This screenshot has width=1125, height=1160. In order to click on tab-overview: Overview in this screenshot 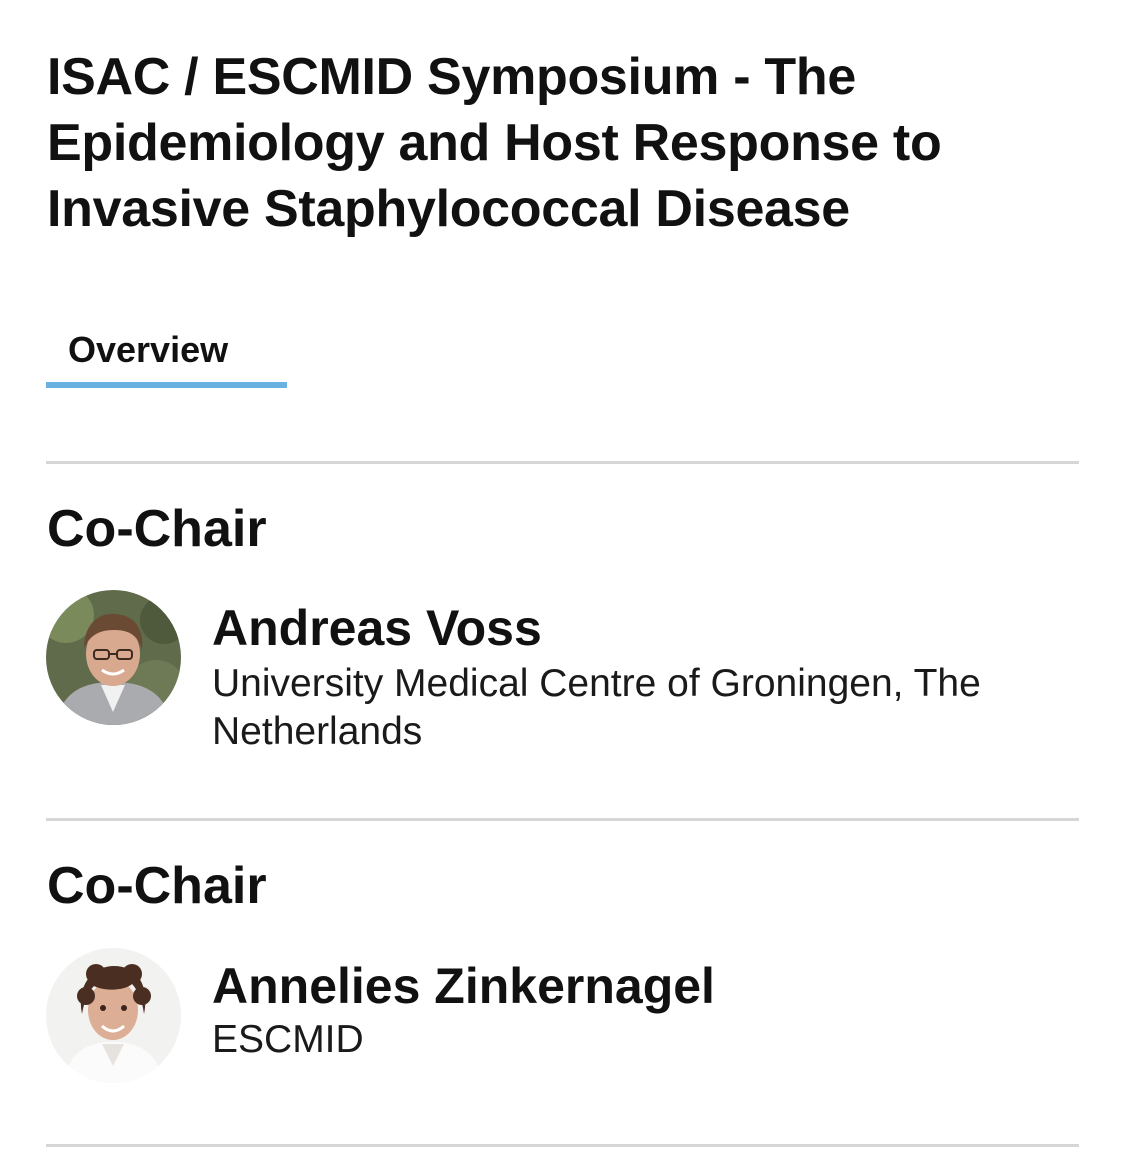, I will do `click(166, 355)`.